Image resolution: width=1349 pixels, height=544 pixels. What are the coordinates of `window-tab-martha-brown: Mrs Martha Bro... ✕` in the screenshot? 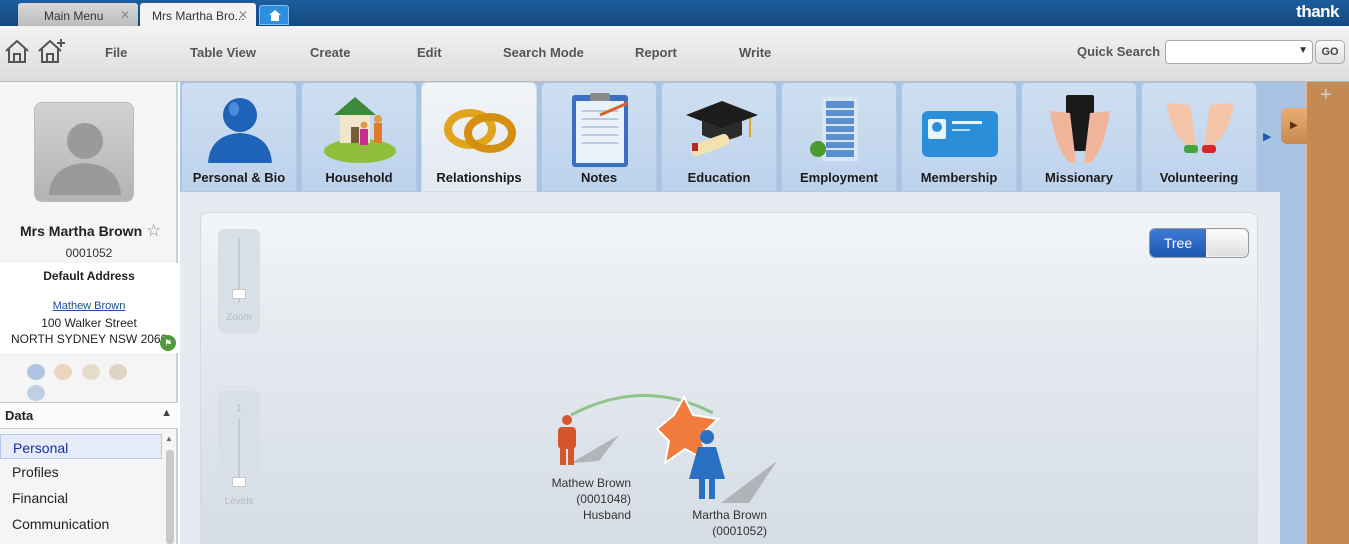 It's located at (198, 14).